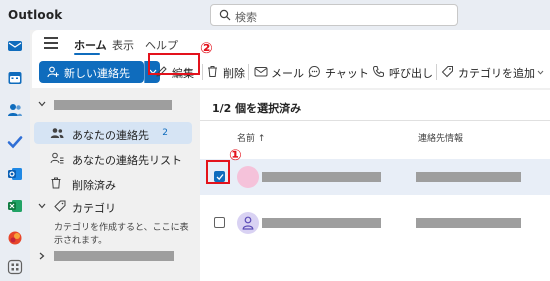 Image resolution: width=550 pixels, height=281 pixels. I want to click on annotation-highlight-edit, so click(174, 64).